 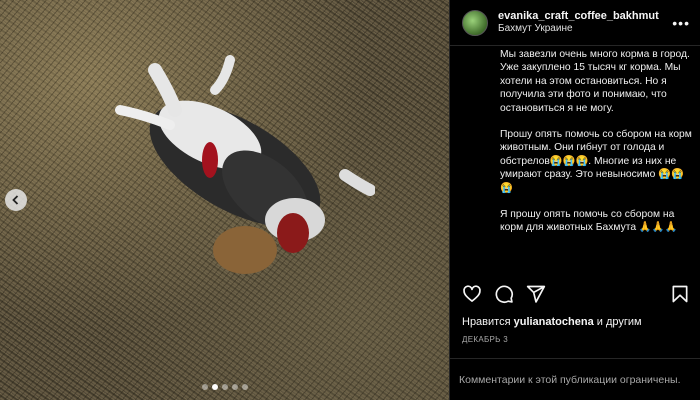 What do you see at coordinates (576, 294) in the screenshot?
I see `action-bar` at bounding box center [576, 294].